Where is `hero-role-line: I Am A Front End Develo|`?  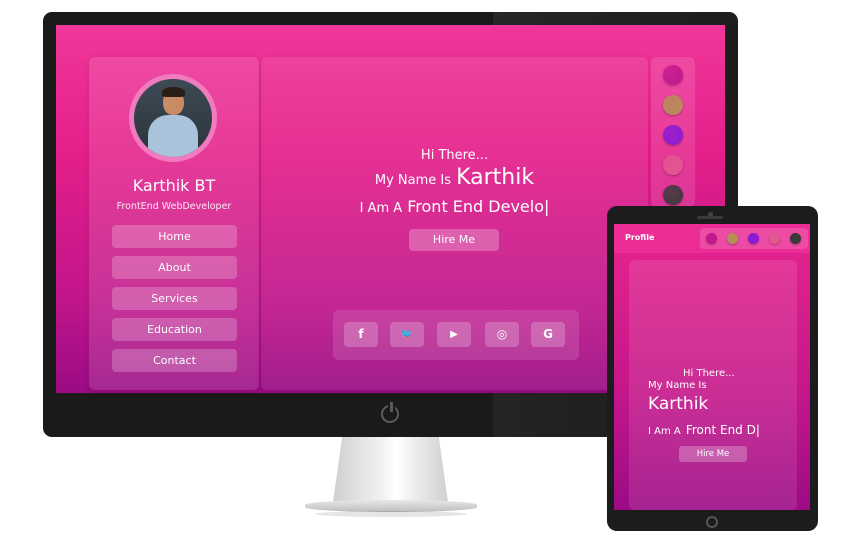 hero-role-line: I Am A Front End Develo| is located at coordinates (454, 206).